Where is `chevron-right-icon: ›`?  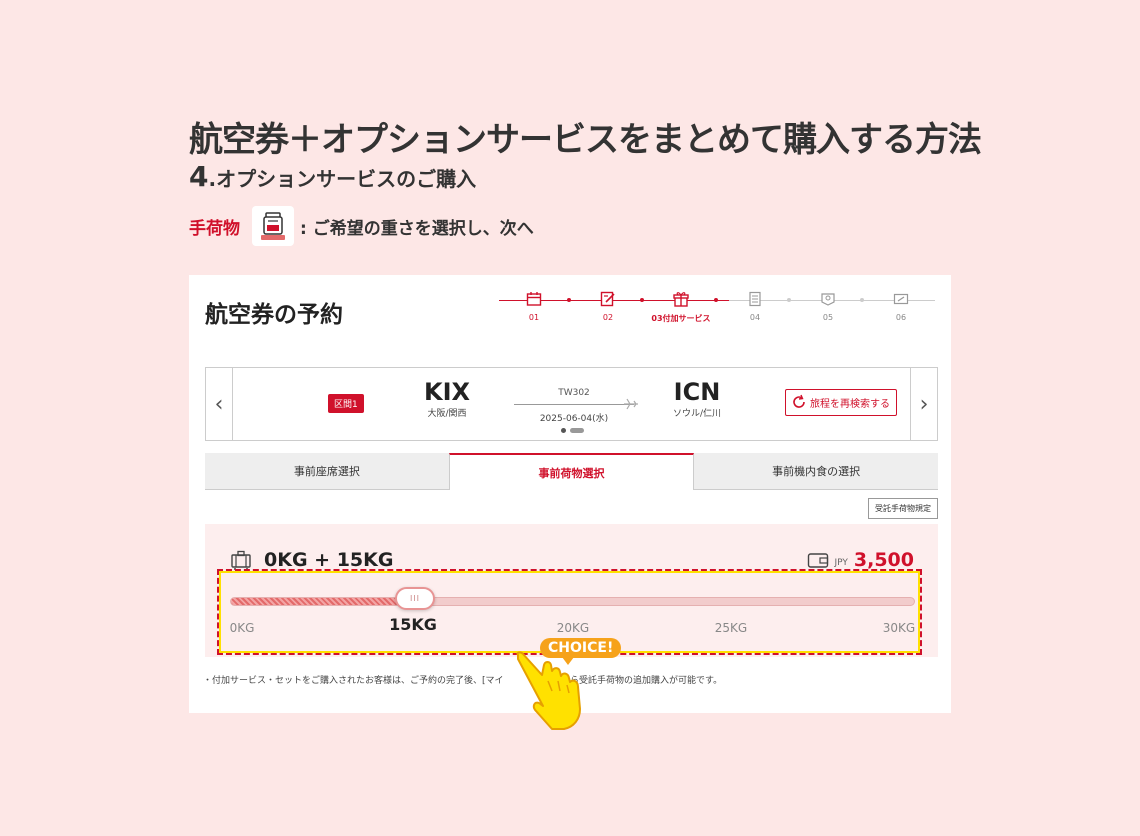 chevron-right-icon: › is located at coordinates (923, 404).